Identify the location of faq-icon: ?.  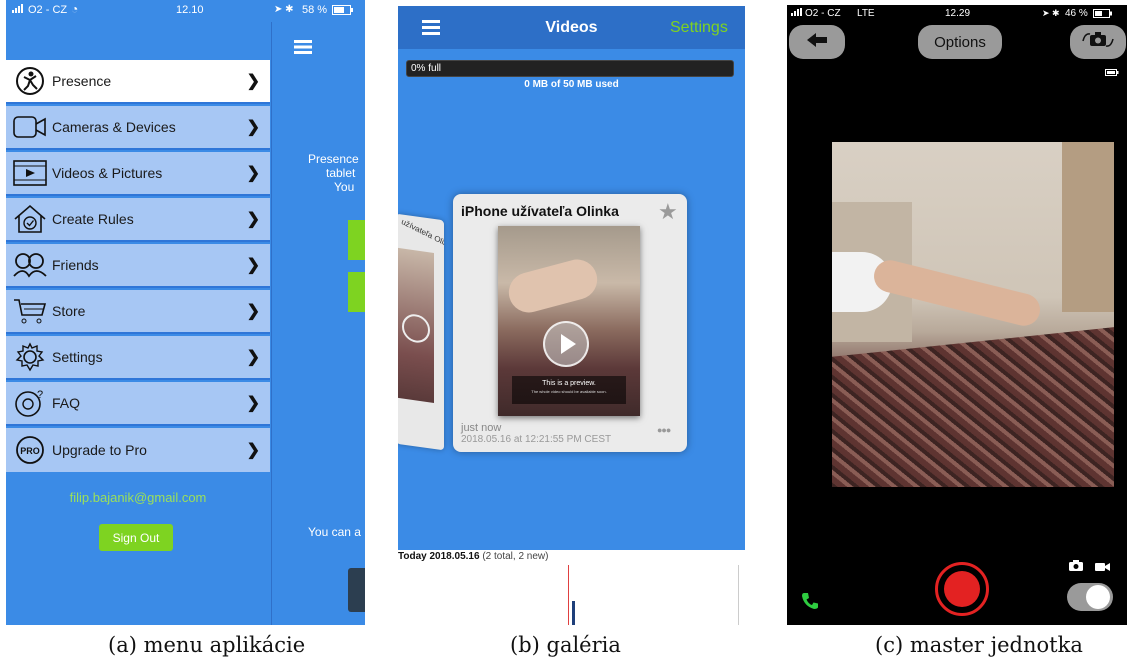
(30, 403).